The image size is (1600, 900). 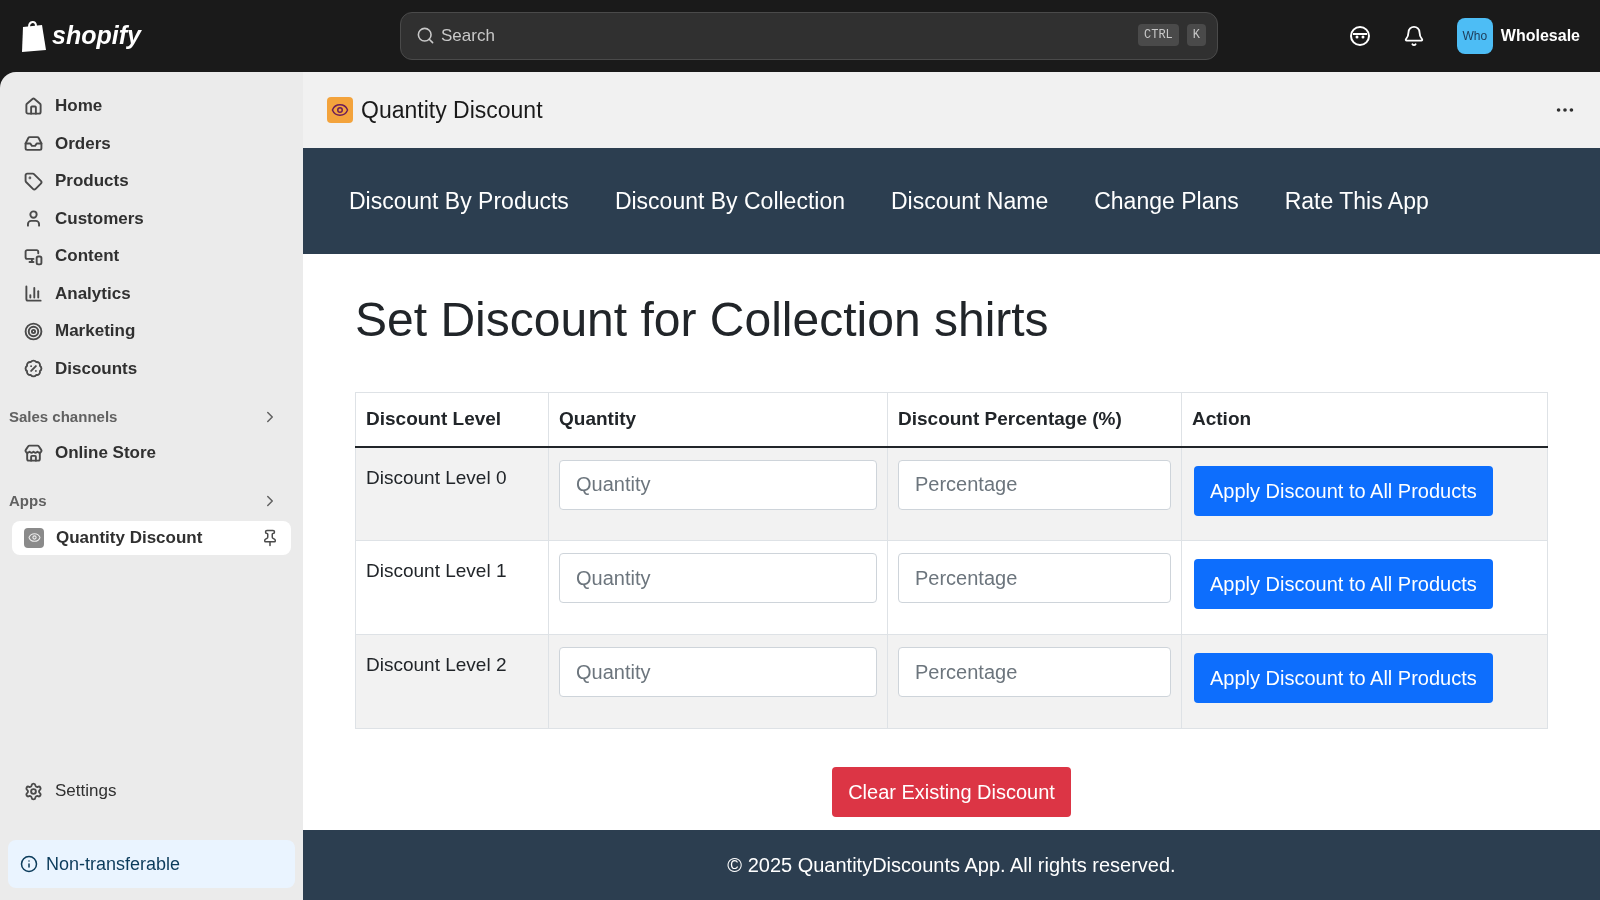 I want to click on table-cell: Discount Level 1, so click(x=452, y=587).